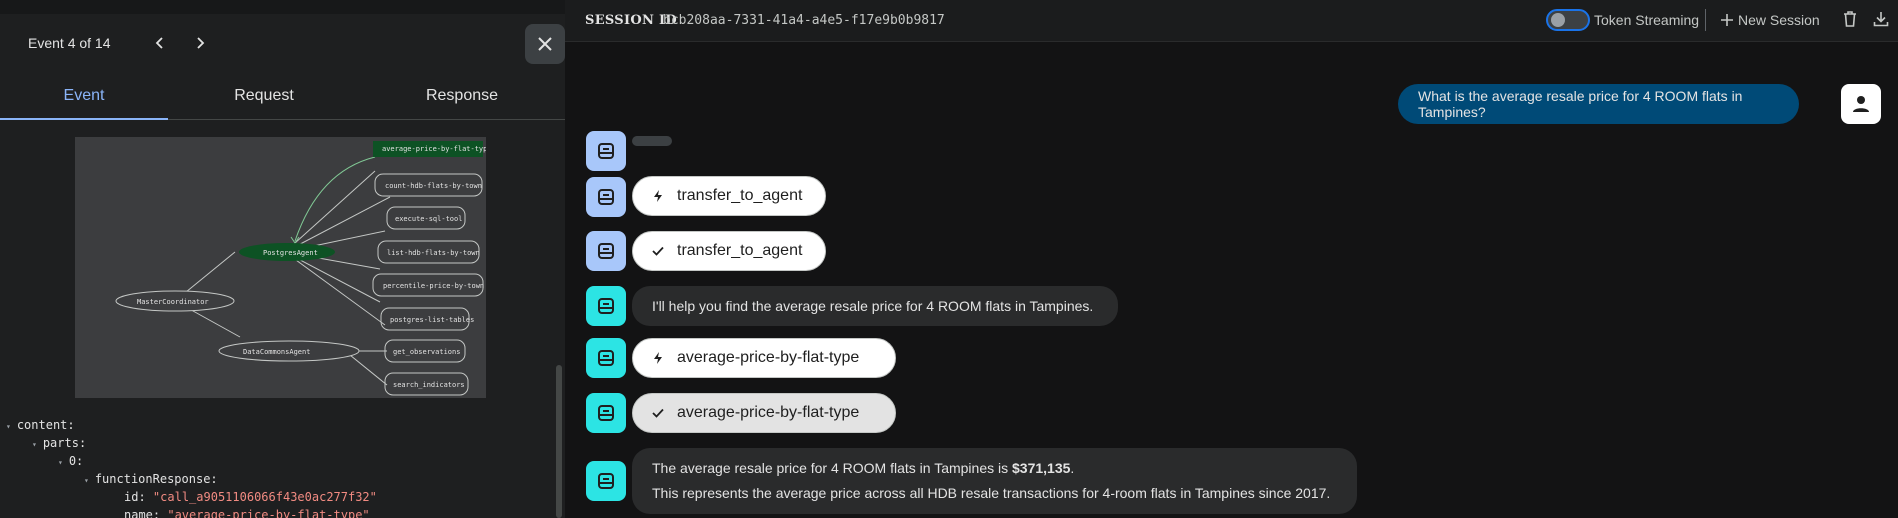 The width and height of the screenshot is (1898, 518). Describe the element at coordinates (84, 99) in the screenshot. I see `tab-event: Event` at that location.